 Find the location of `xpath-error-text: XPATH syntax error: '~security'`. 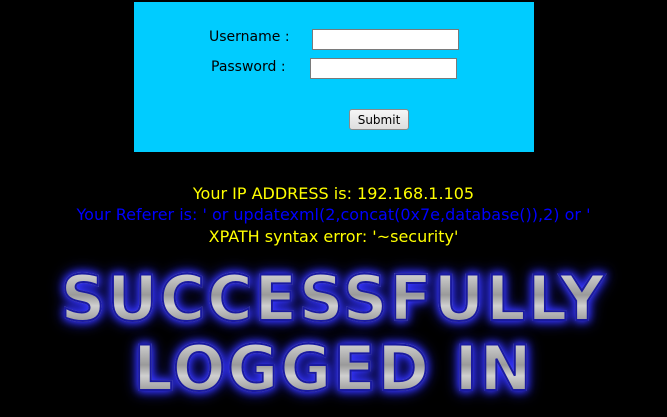

xpath-error-text: XPATH syntax error: '~security' is located at coordinates (333, 236).